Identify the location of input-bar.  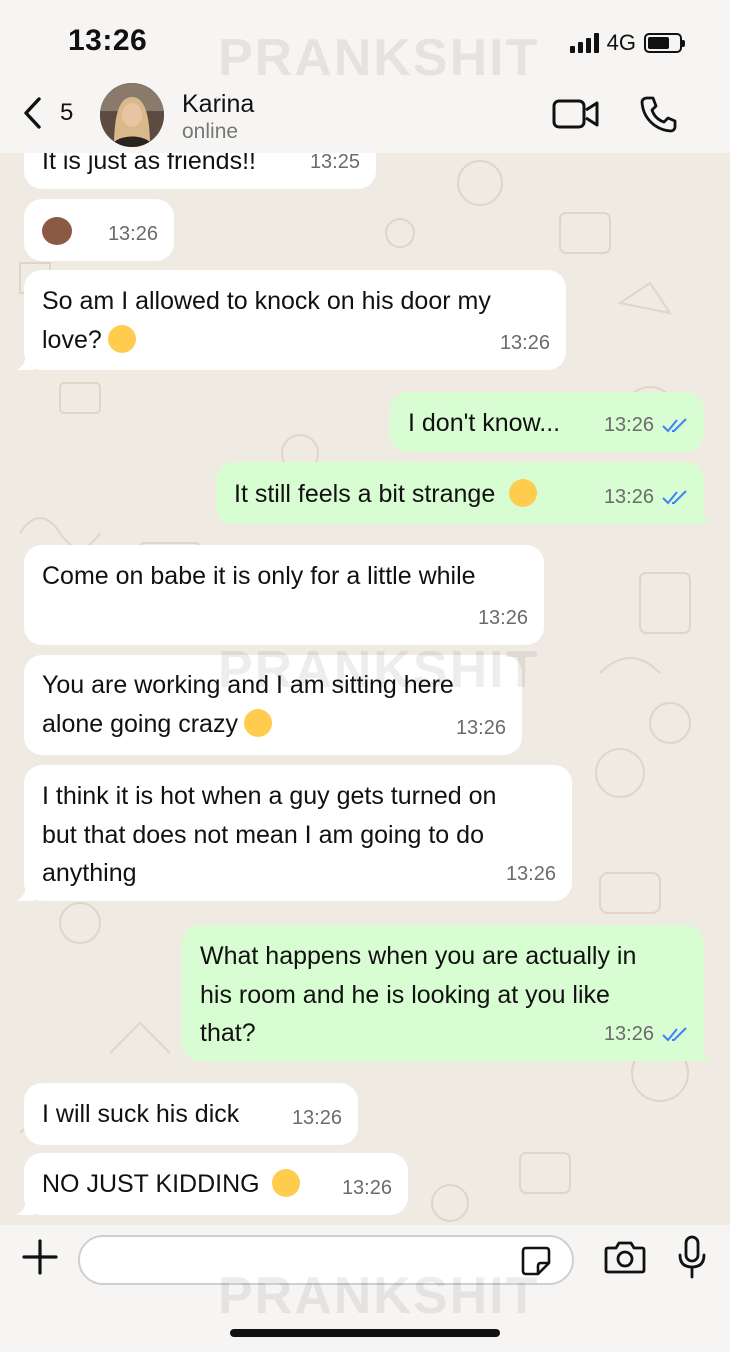
(365, 1288).